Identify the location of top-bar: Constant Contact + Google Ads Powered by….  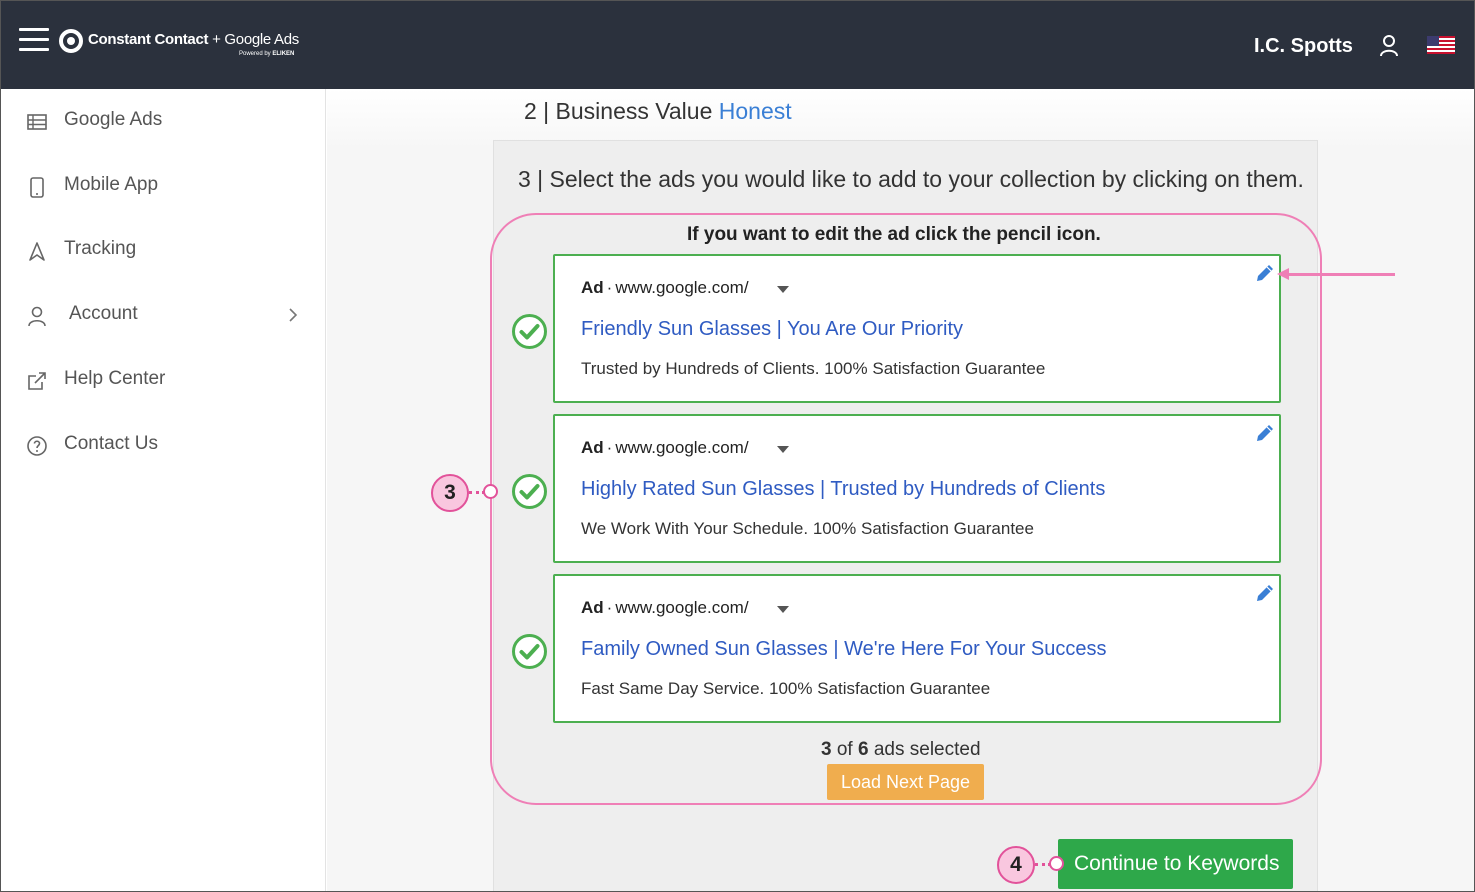
(737, 45).